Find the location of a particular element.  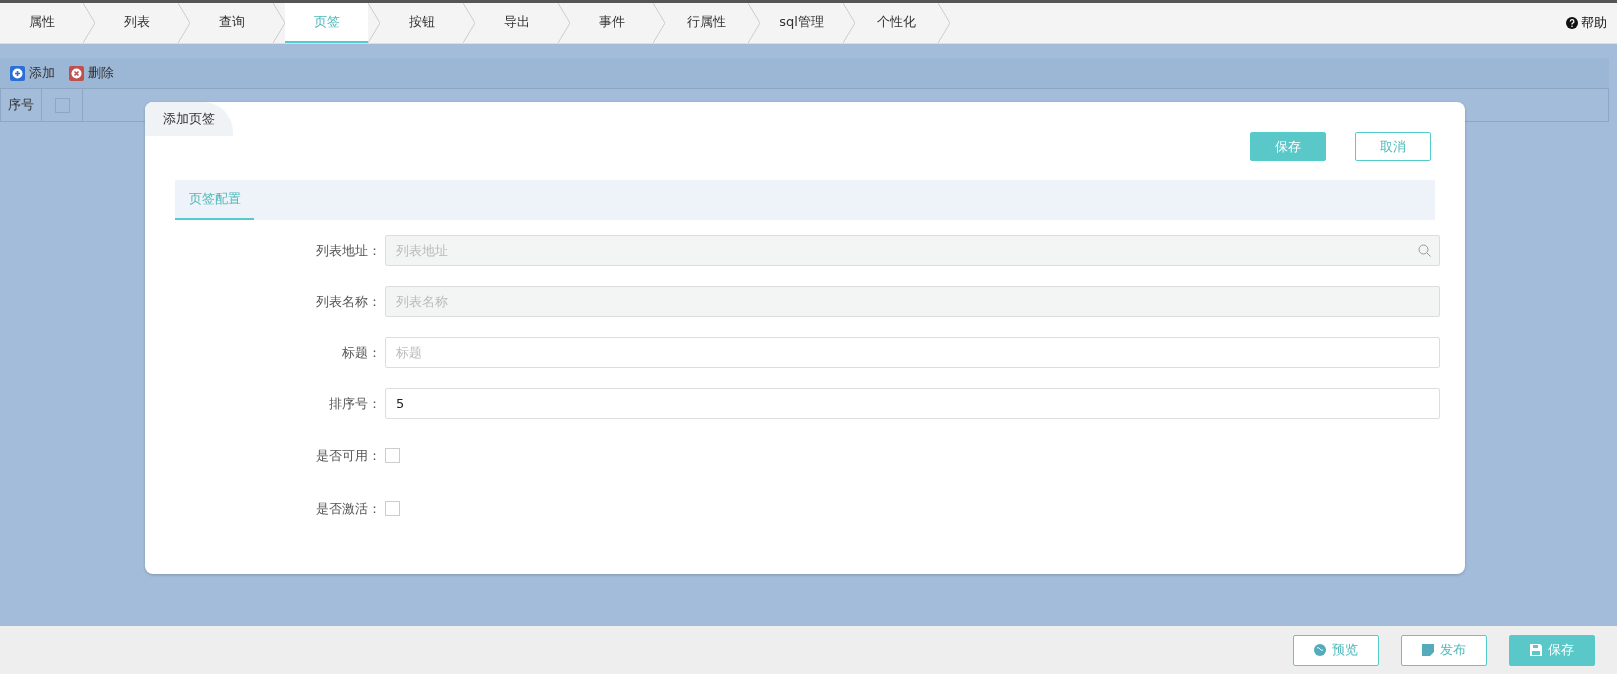

input-field: 5 is located at coordinates (912, 403).